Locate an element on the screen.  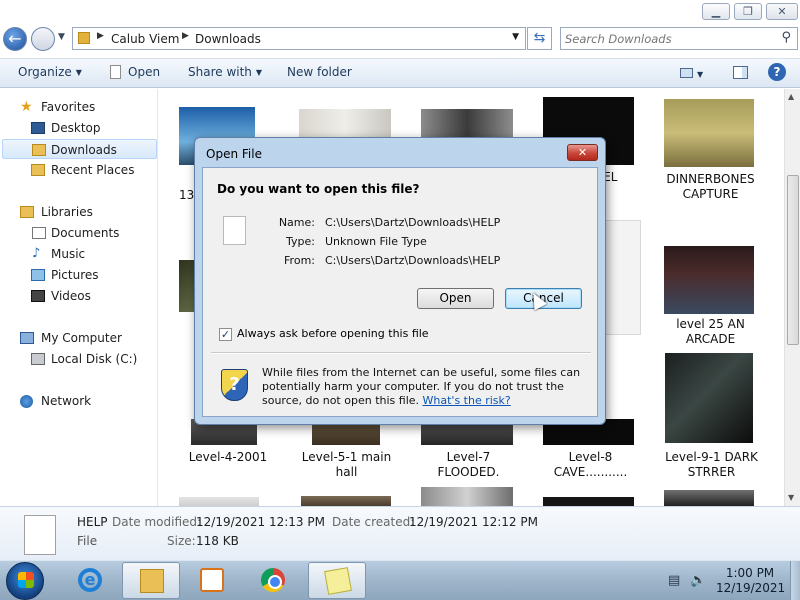
taskbar-media-player is located at coordinates (212, 580).